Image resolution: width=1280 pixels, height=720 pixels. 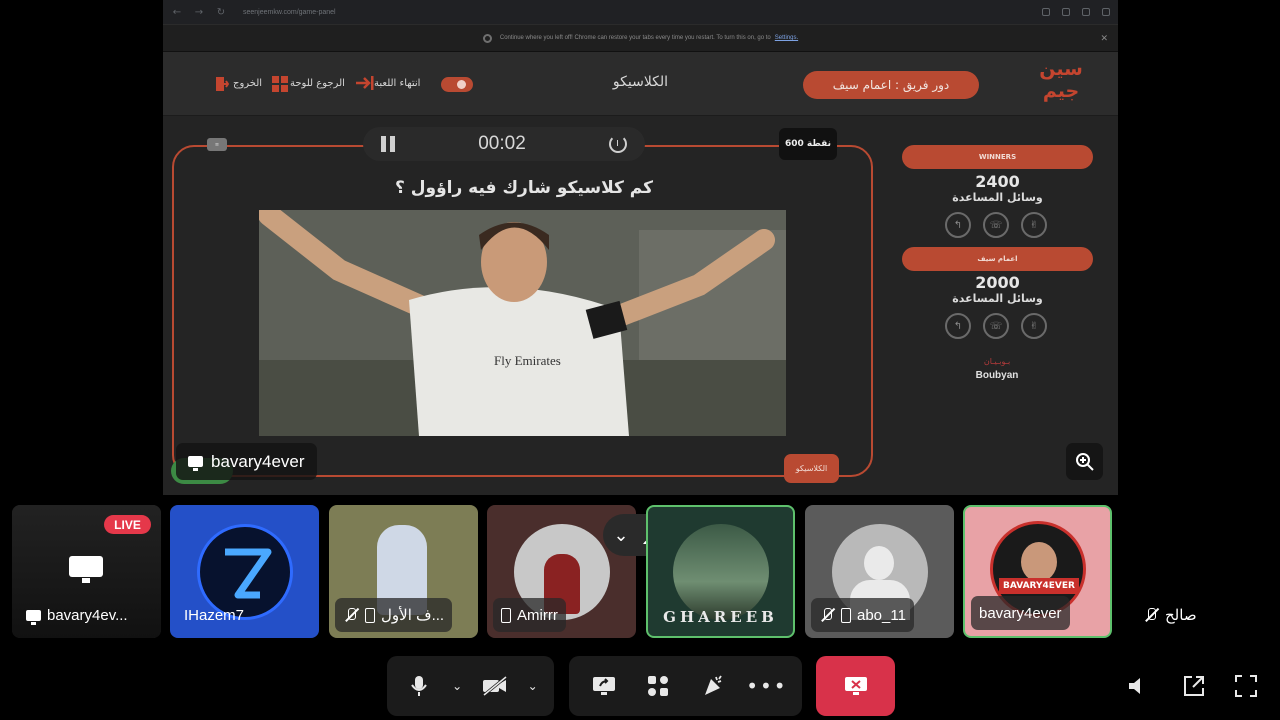 I want to click on leave-call-icon, so click(x=855, y=686).